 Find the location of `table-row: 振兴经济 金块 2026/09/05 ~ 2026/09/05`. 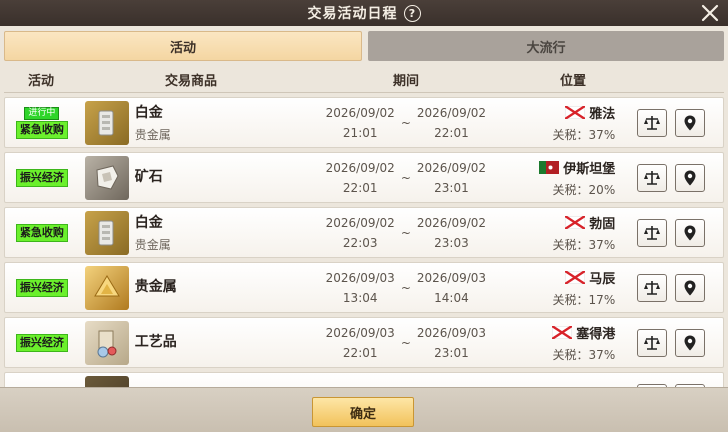

table-row: 振兴经济 金块 2026/09/05 ~ 2026/09/05 is located at coordinates (364, 379).